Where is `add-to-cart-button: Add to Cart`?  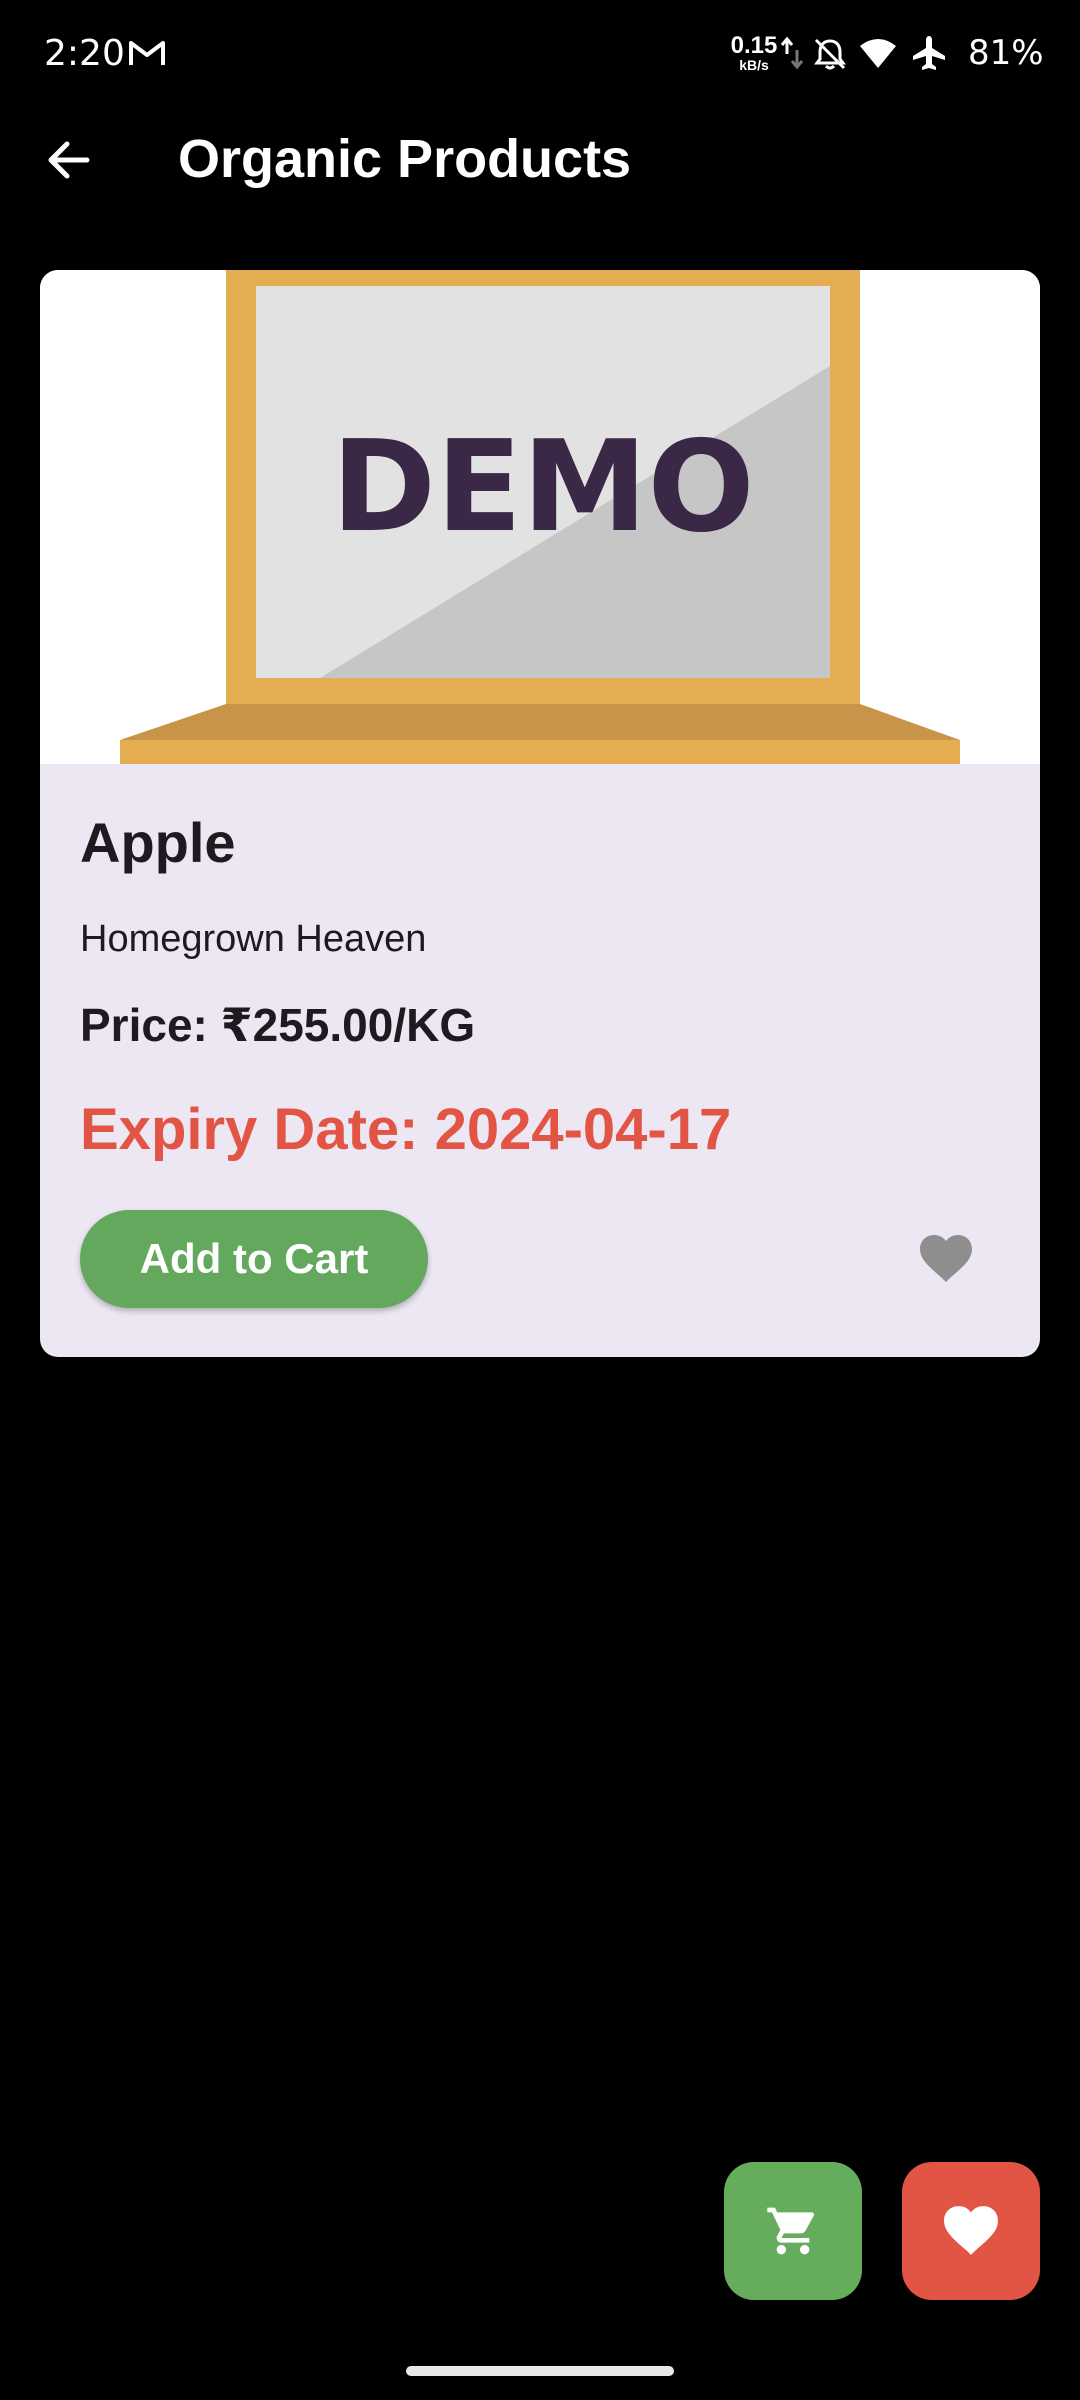
add-to-cart-button: Add to Cart is located at coordinates (254, 1259).